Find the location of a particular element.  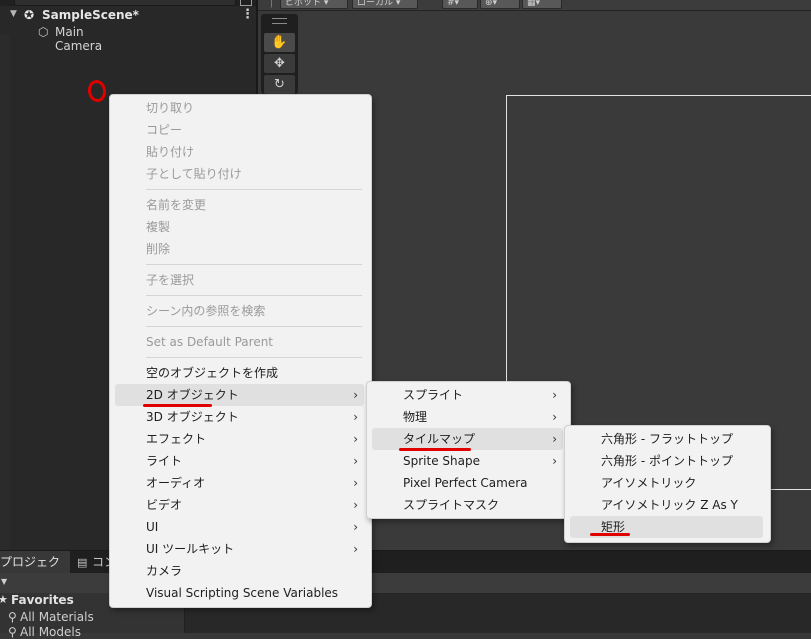

increment-snap-icon: ⊕▾ is located at coordinates (500, 4).